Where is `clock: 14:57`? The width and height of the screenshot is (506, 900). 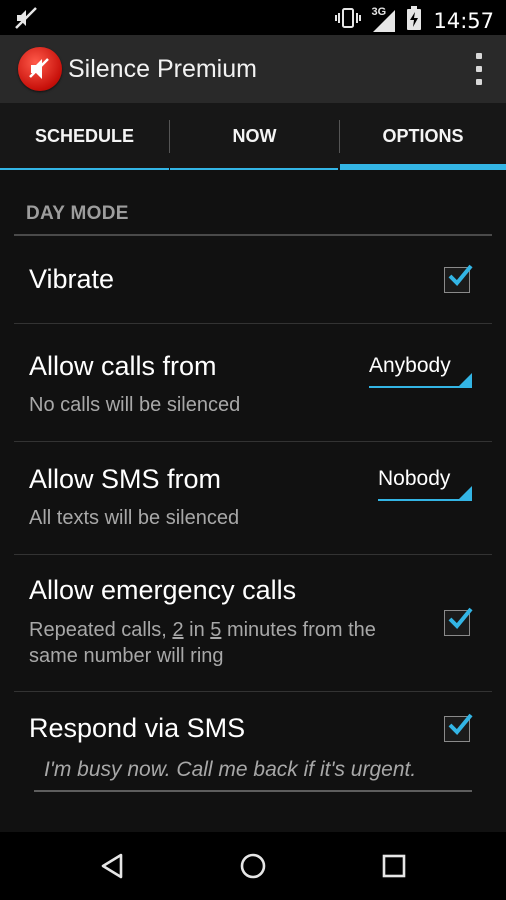 clock: 14:57 is located at coordinates (463, 20).